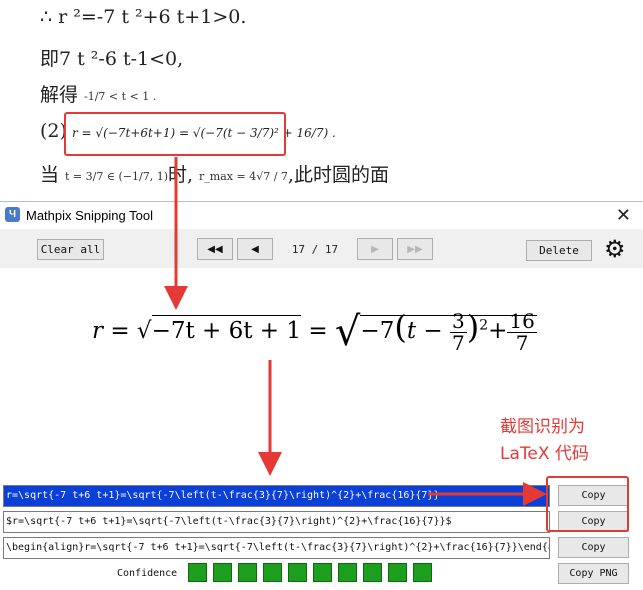 This screenshot has height=590, width=643. What do you see at coordinates (458, 342) in the screenshot?
I see `formula-frac1-den: 7` at bounding box center [458, 342].